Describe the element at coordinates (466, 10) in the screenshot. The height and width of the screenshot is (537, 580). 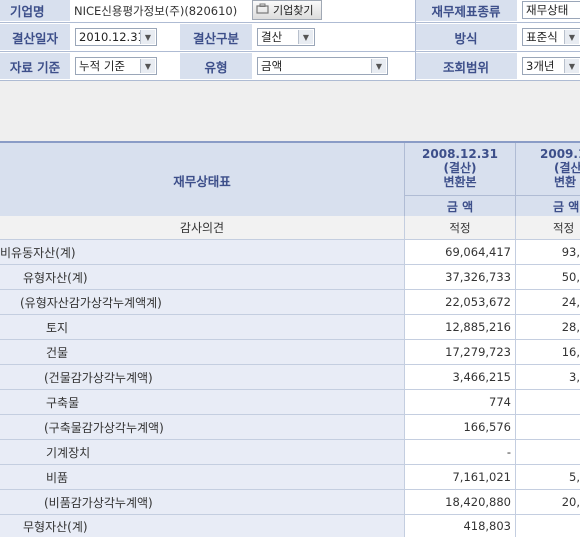
I see `statement-type-label: 재무제표종류` at that location.